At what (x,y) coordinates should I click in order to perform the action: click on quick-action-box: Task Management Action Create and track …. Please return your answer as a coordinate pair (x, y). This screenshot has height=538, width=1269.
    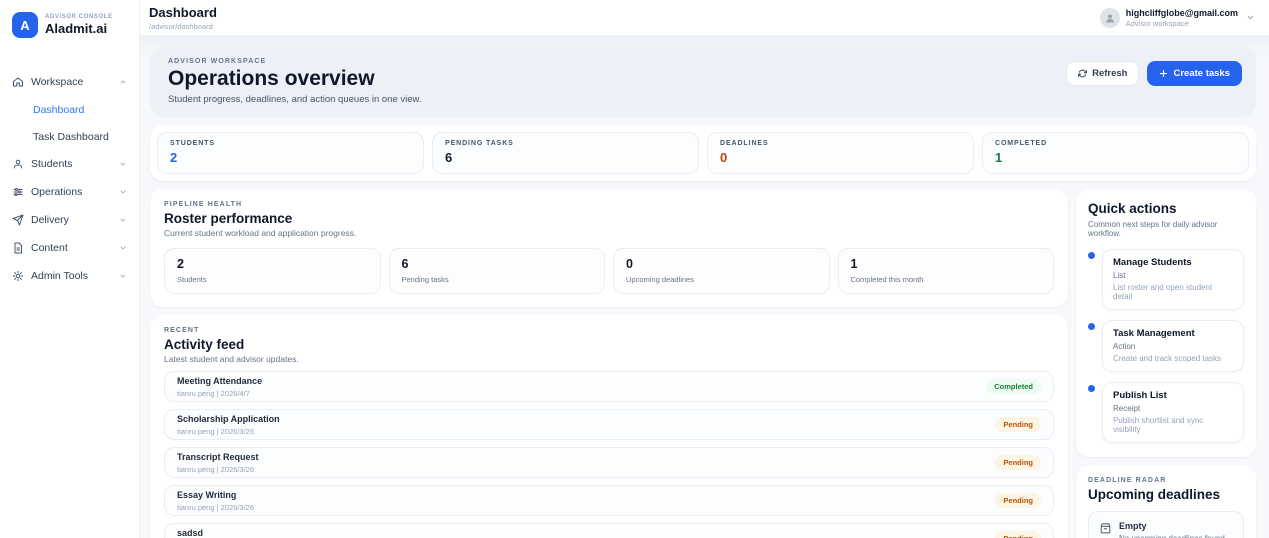
    Looking at the image, I should click on (1173, 346).